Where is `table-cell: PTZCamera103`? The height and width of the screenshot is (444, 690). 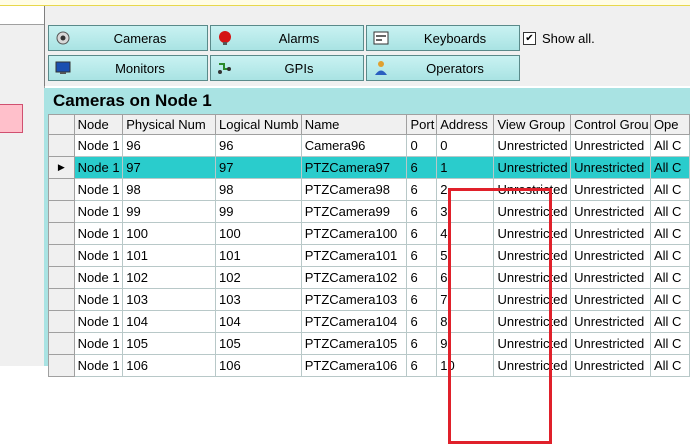
table-cell: PTZCamera103 is located at coordinates (354, 299).